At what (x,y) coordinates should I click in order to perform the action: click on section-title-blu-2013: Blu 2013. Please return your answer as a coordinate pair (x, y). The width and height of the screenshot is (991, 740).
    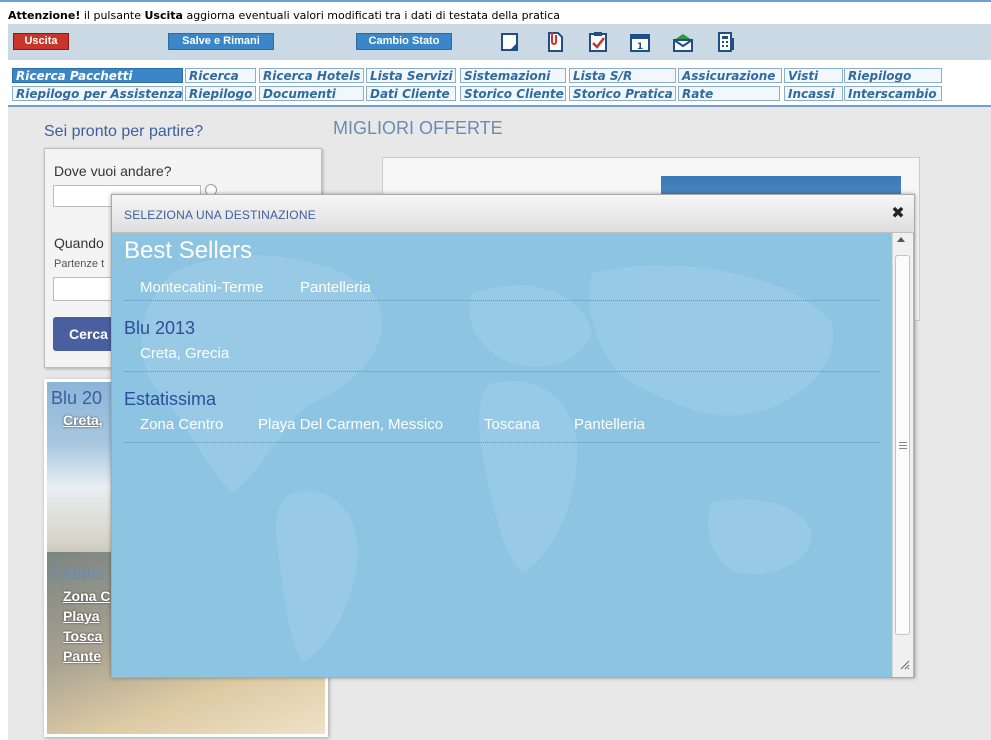
    Looking at the image, I should click on (160, 328).